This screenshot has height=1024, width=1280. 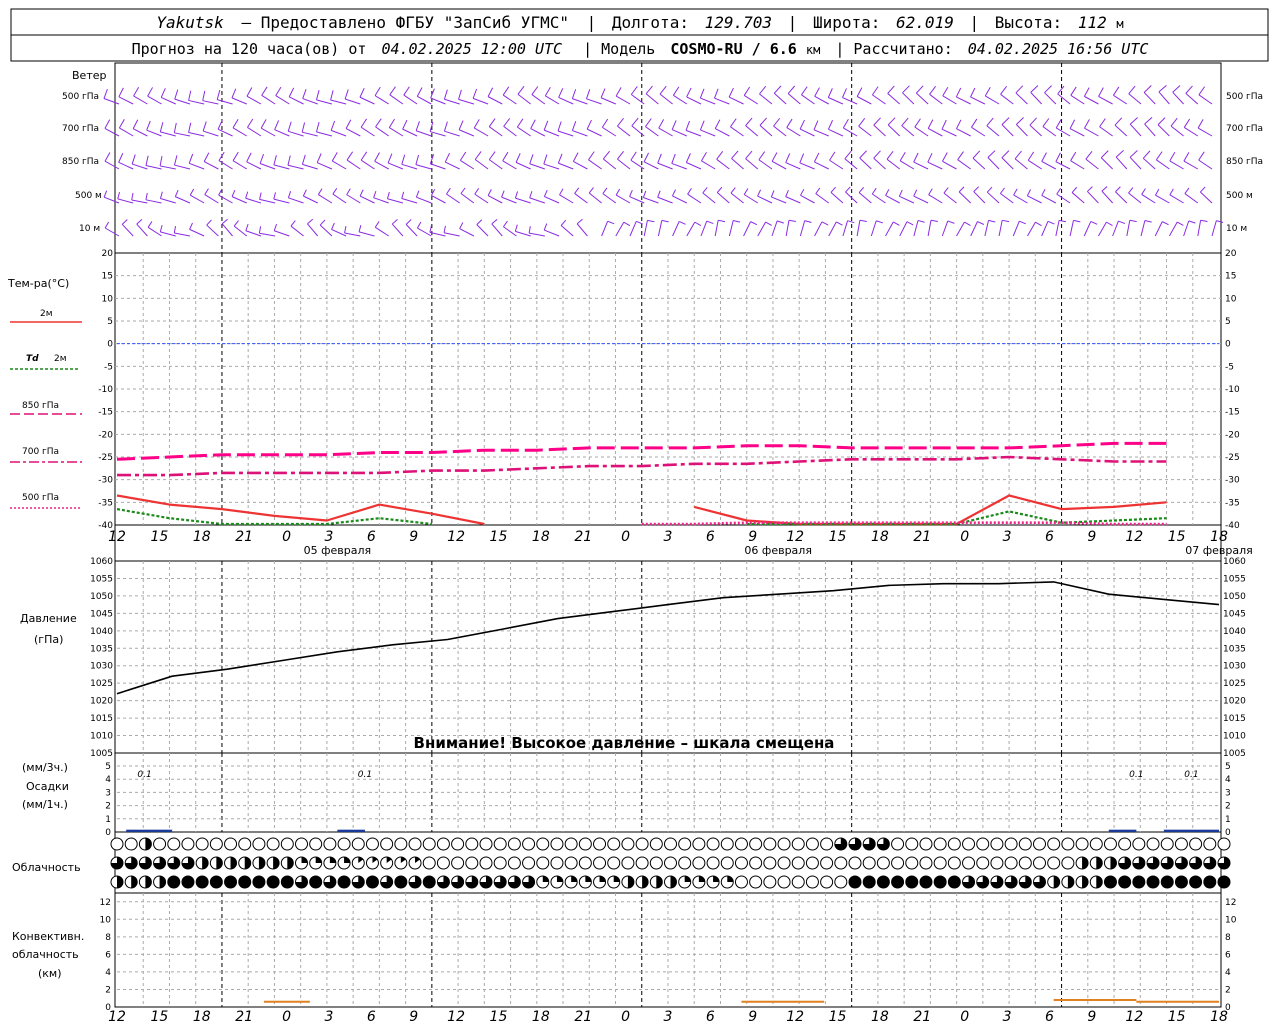 I want to click on precip-tick-right: 0, so click(x=1228, y=833).